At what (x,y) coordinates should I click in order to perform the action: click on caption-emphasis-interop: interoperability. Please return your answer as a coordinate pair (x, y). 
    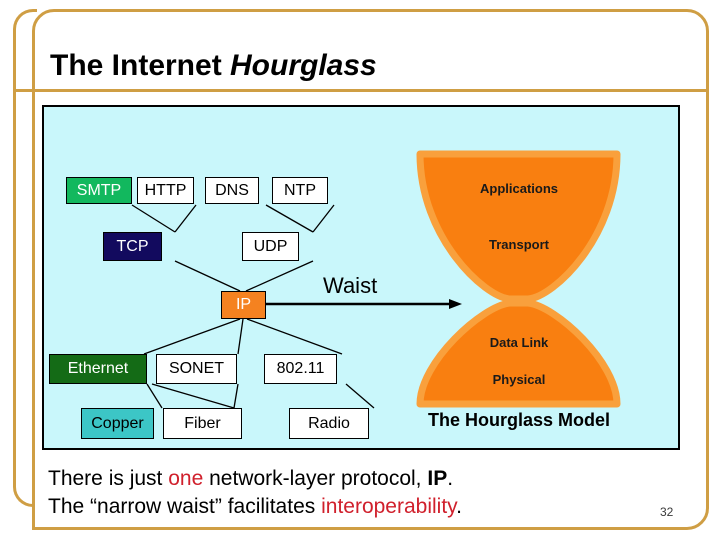
    Looking at the image, I should click on (389, 506).